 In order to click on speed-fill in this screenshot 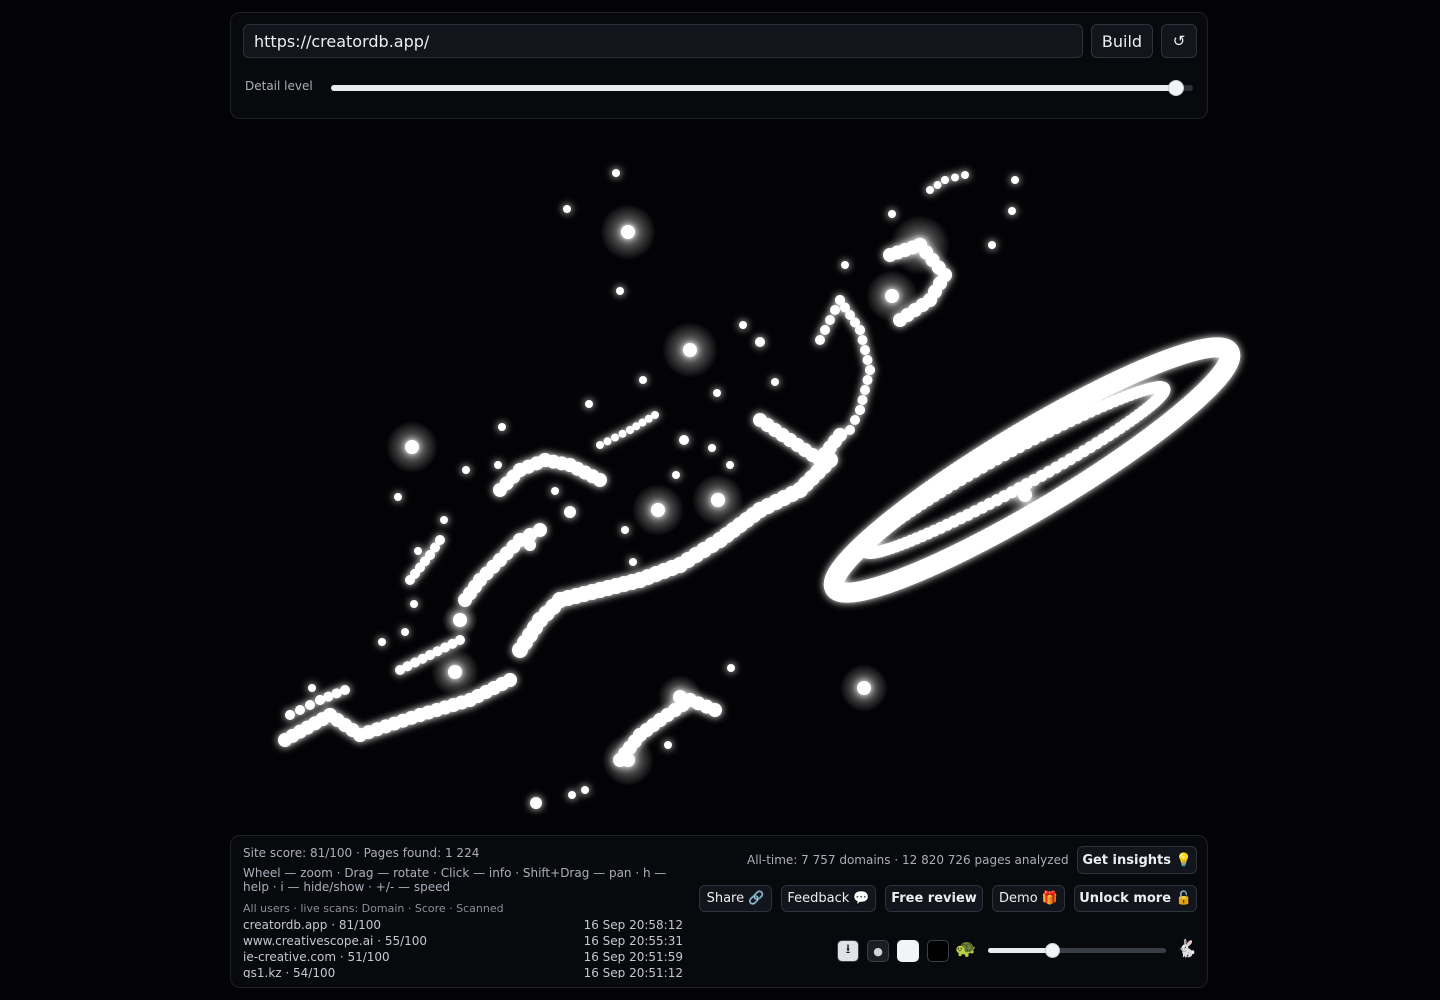, I will do `click(1020, 950)`.